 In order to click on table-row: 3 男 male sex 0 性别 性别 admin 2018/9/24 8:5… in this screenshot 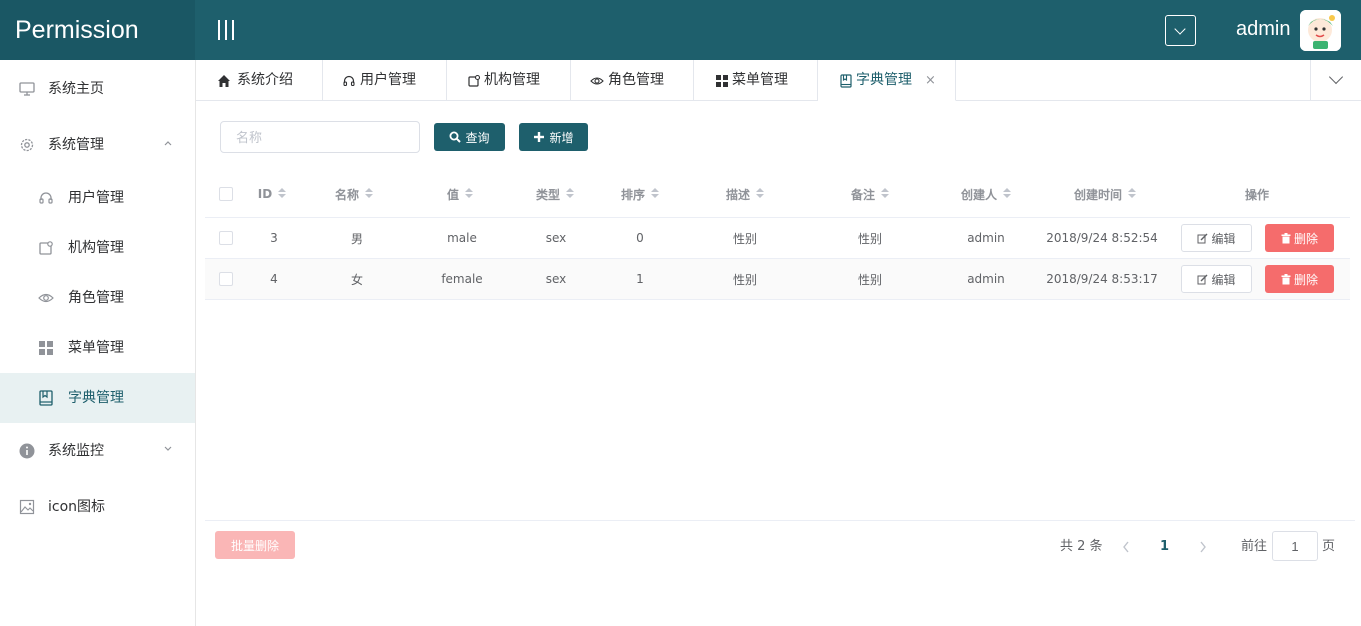, I will do `click(777, 238)`.